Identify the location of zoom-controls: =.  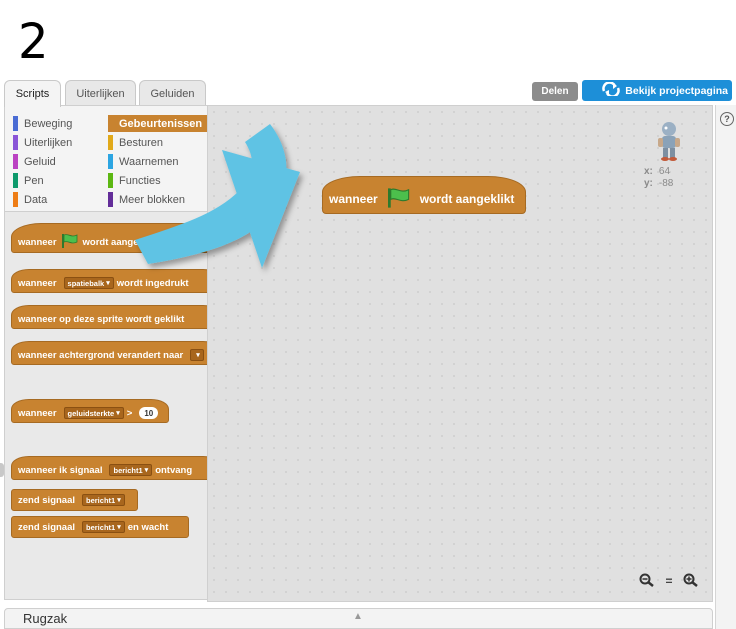
(669, 581).